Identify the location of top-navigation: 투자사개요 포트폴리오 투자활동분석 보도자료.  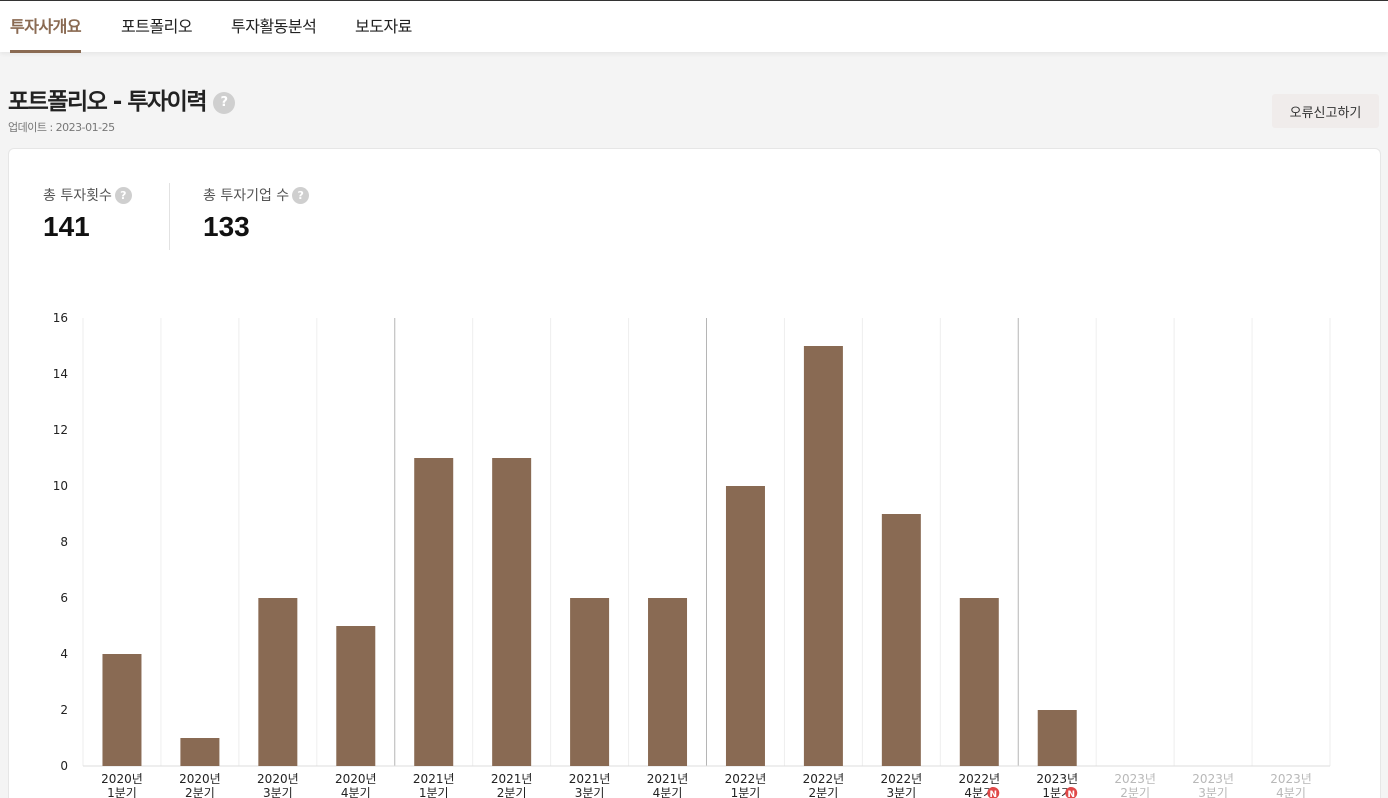
(694, 26).